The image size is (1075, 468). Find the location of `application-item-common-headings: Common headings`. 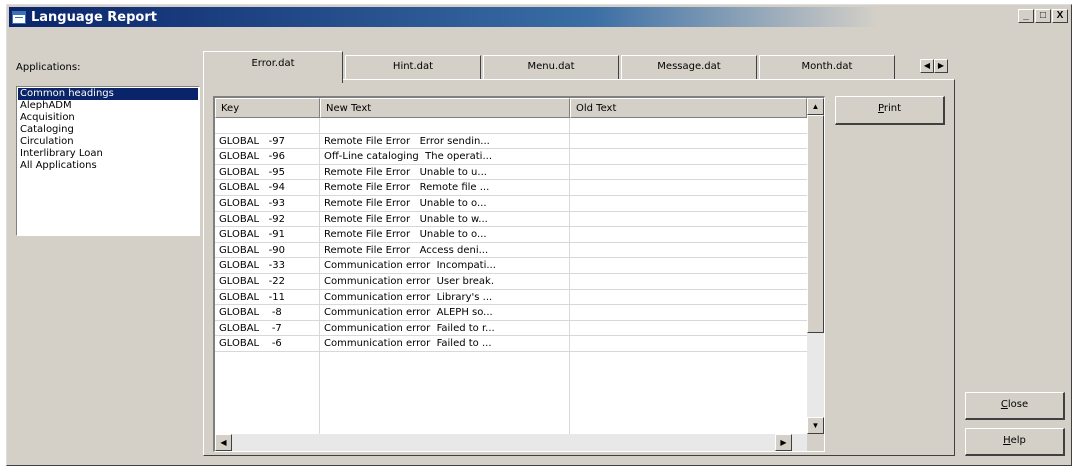

application-item-common-headings: Common headings is located at coordinates (108, 94).